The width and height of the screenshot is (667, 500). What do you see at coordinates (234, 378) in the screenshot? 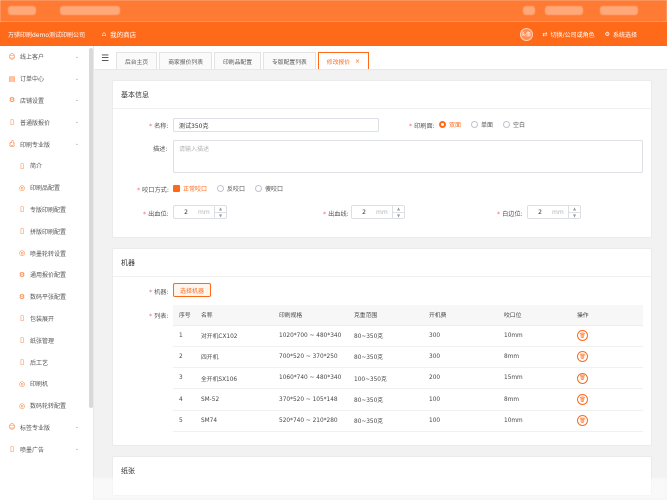
I see `table-cell: 全开机SX106` at bounding box center [234, 378].